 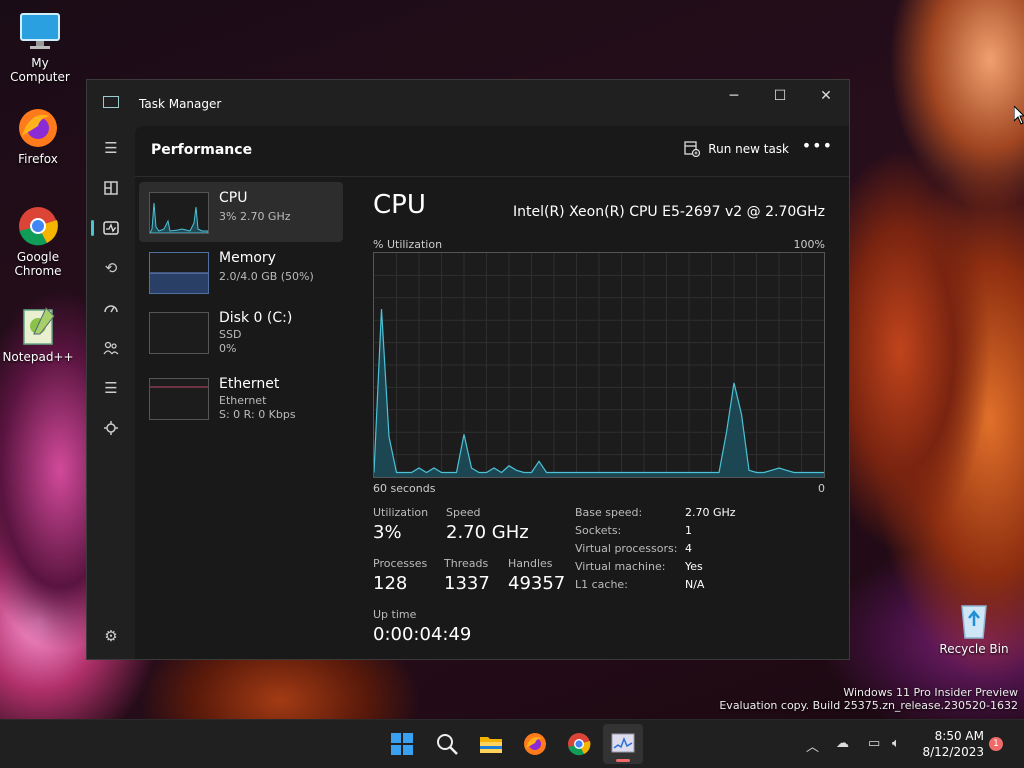 What do you see at coordinates (395, 614) in the screenshot?
I see `uptime-label: Up time` at bounding box center [395, 614].